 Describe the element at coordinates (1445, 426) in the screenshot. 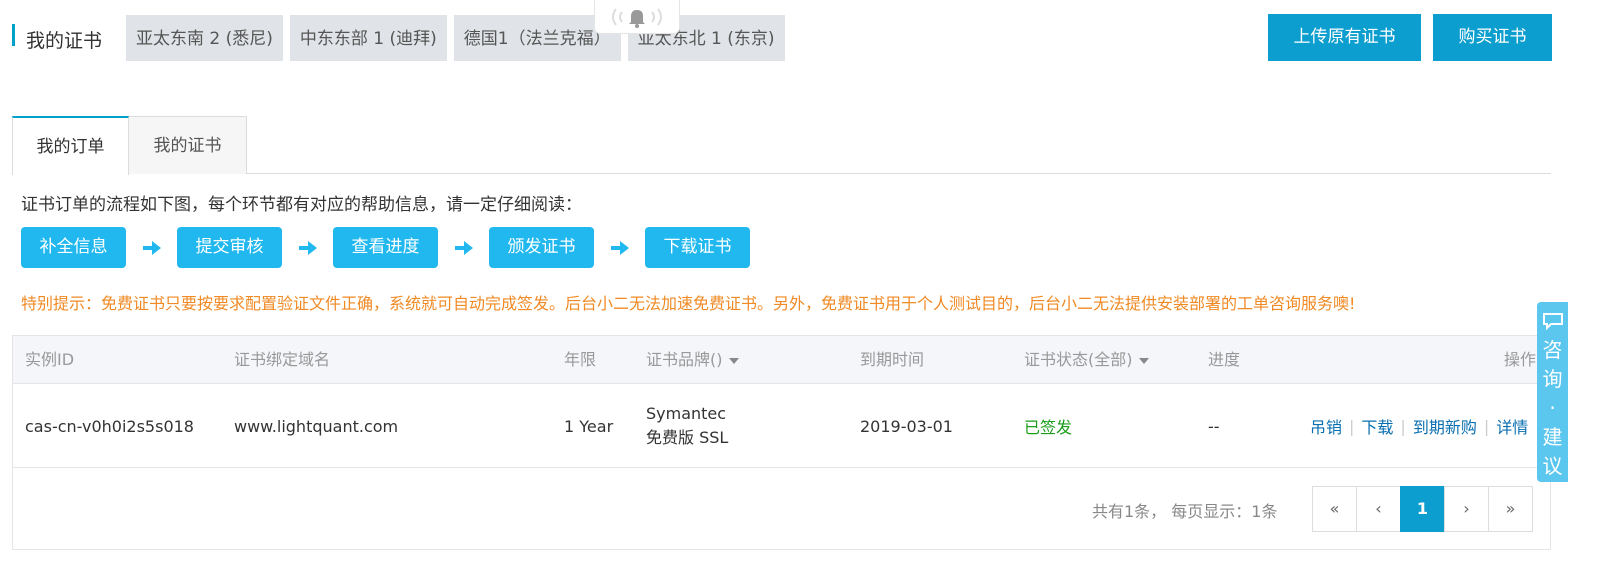

I see `renew-link: 到期新购` at that location.